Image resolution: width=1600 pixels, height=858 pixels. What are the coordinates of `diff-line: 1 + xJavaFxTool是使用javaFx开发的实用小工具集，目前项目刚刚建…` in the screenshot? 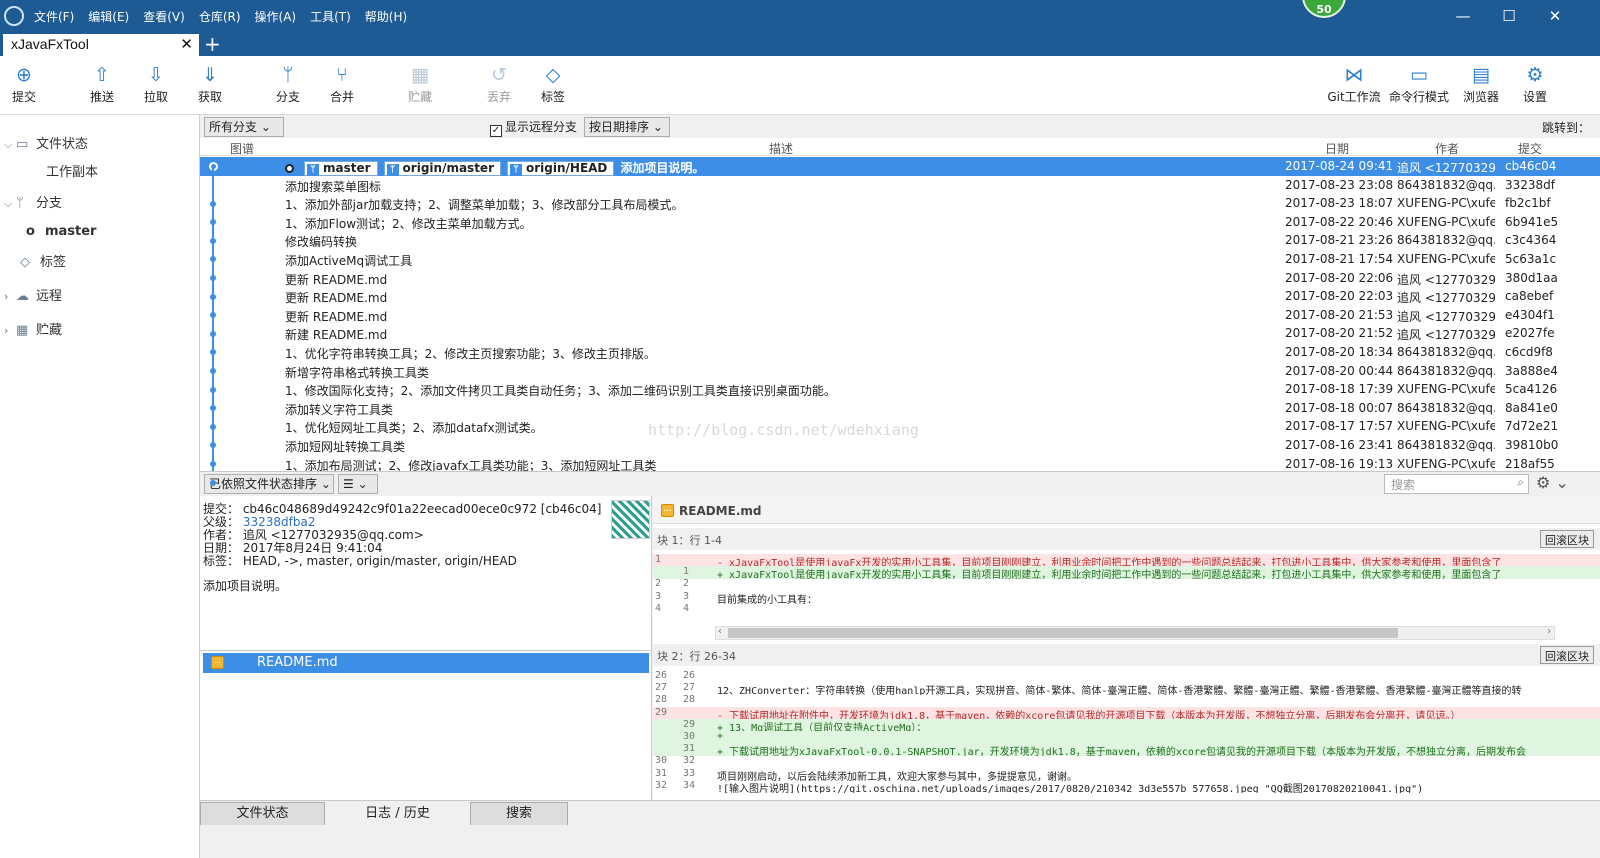 It's located at (1126, 573).